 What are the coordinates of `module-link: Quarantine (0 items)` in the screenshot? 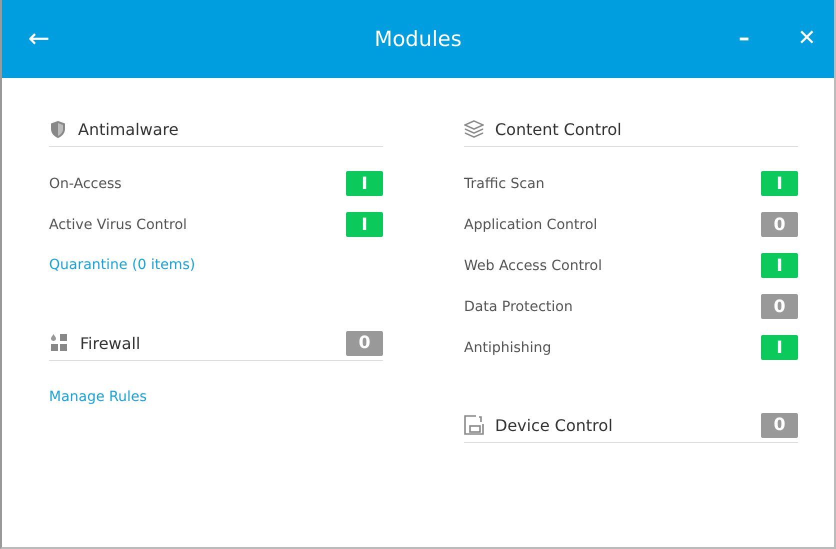 It's located at (122, 265).